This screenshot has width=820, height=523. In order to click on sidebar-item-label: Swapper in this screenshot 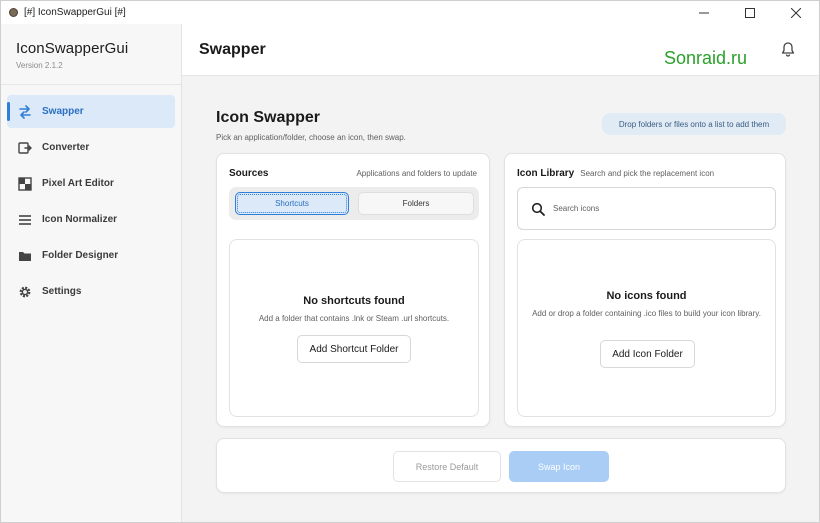, I will do `click(63, 111)`.